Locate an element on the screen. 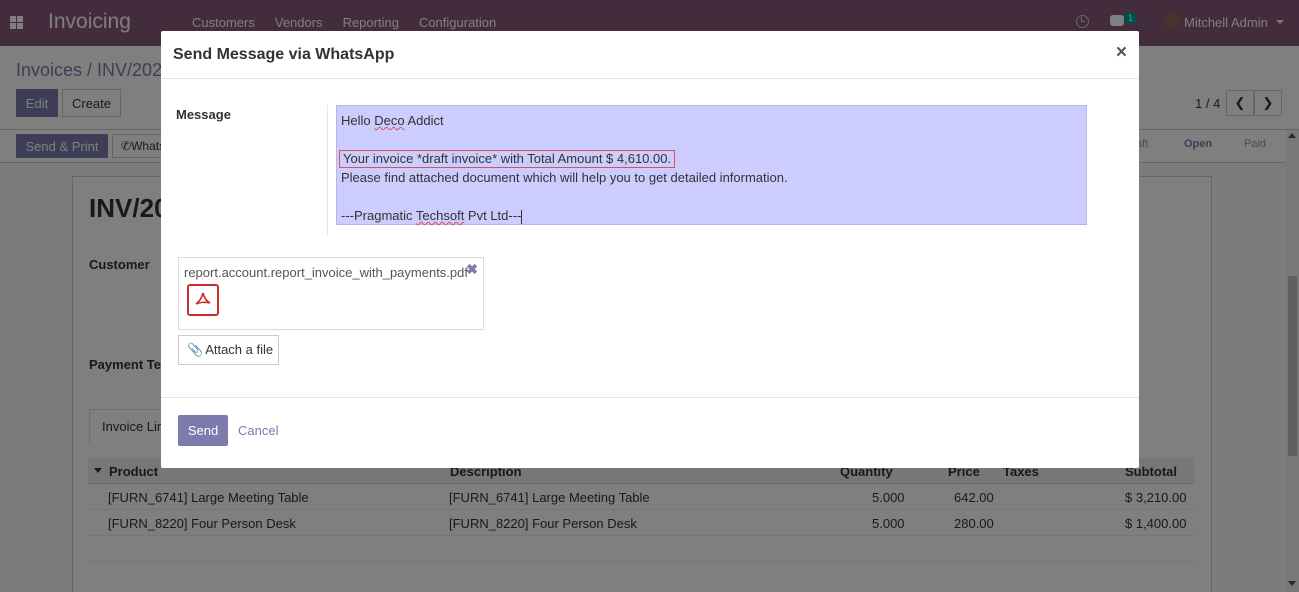  misspelled-word: Deco is located at coordinates (389, 120).